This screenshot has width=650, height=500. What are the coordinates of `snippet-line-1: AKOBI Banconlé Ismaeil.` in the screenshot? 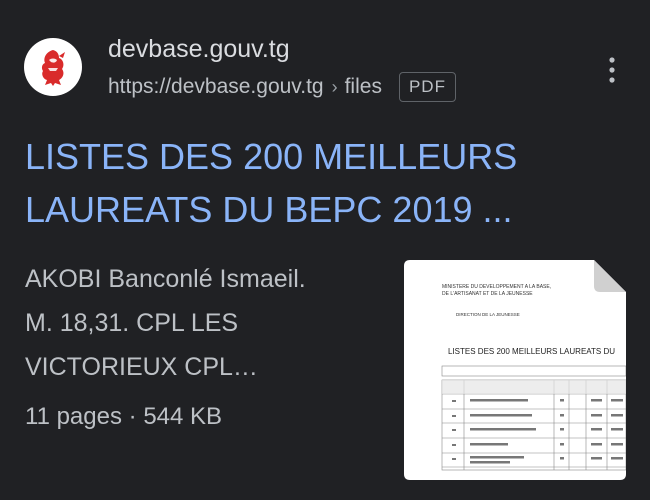 It's located at (165, 279).